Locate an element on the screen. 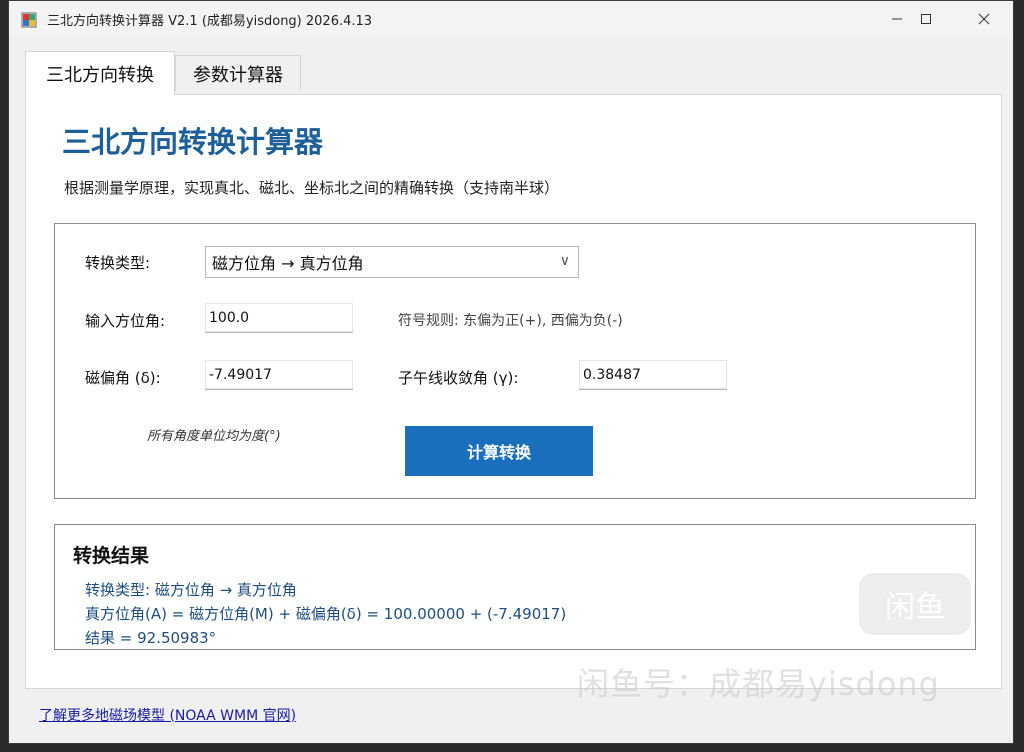 This screenshot has width=1024, height=752. declination-field is located at coordinates (279, 375).